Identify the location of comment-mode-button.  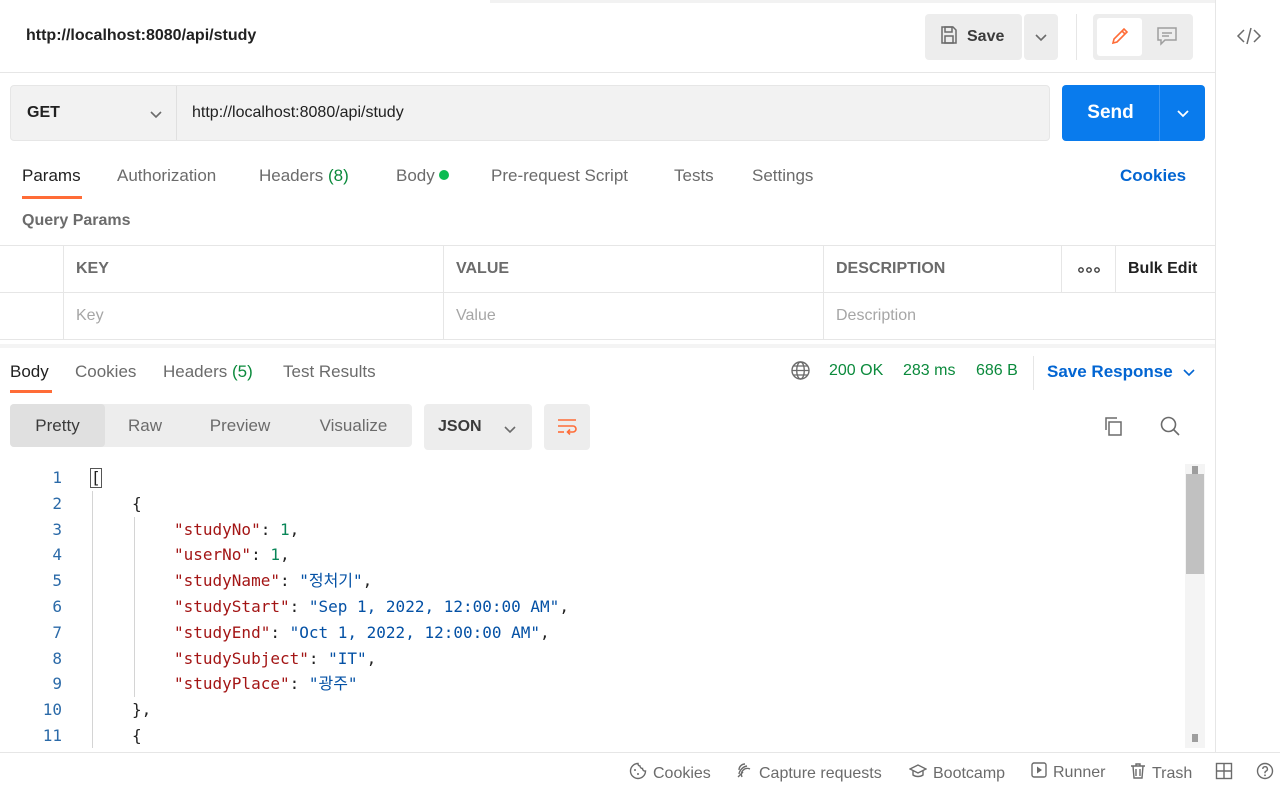
(1166, 37).